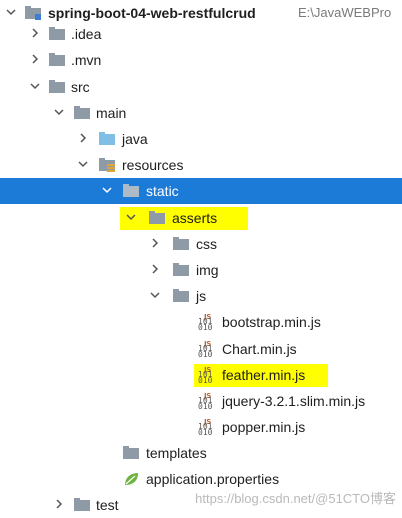 The image size is (402, 518). Describe the element at coordinates (201, 113) in the screenshot. I see `tree-row-main: main` at that location.